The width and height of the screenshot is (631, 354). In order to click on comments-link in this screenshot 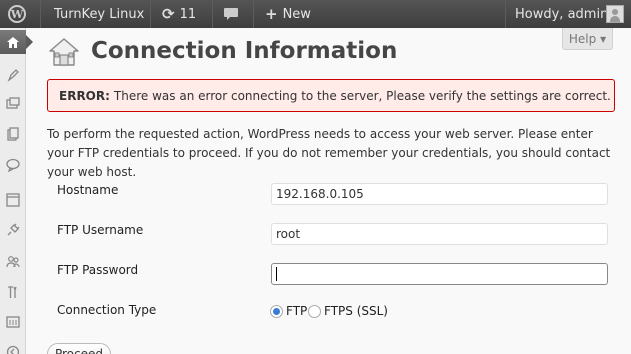, I will do `click(231, 14)`.